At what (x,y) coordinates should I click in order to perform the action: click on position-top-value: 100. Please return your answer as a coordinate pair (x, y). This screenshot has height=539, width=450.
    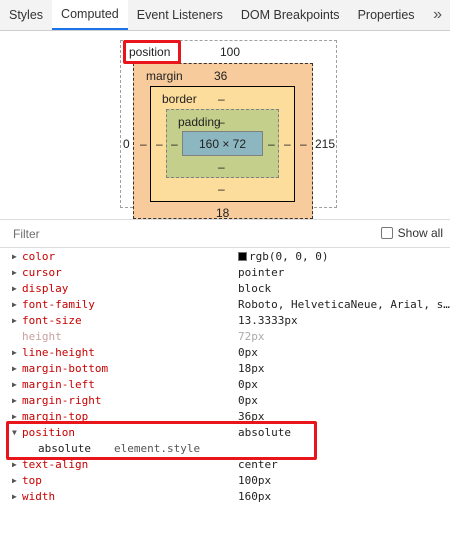
    Looking at the image, I should click on (230, 52).